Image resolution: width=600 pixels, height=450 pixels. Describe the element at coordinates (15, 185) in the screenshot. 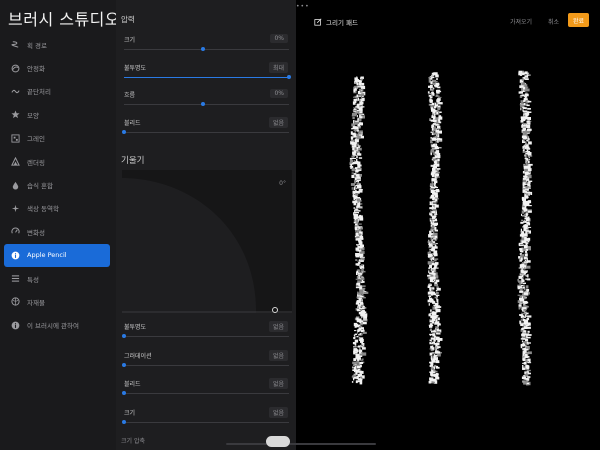

I see `wet-mix-icon` at that location.